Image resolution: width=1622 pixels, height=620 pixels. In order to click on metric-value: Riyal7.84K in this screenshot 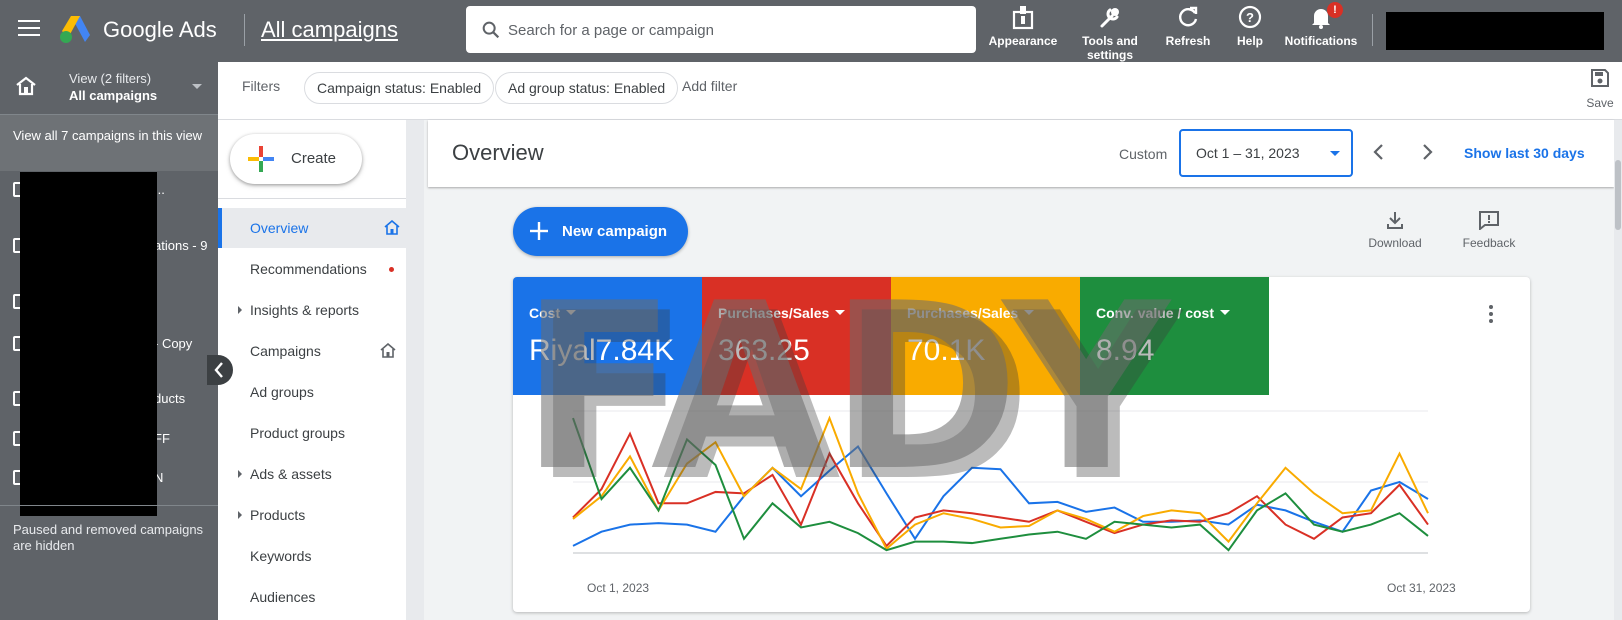, I will do `click(602, 350)`.